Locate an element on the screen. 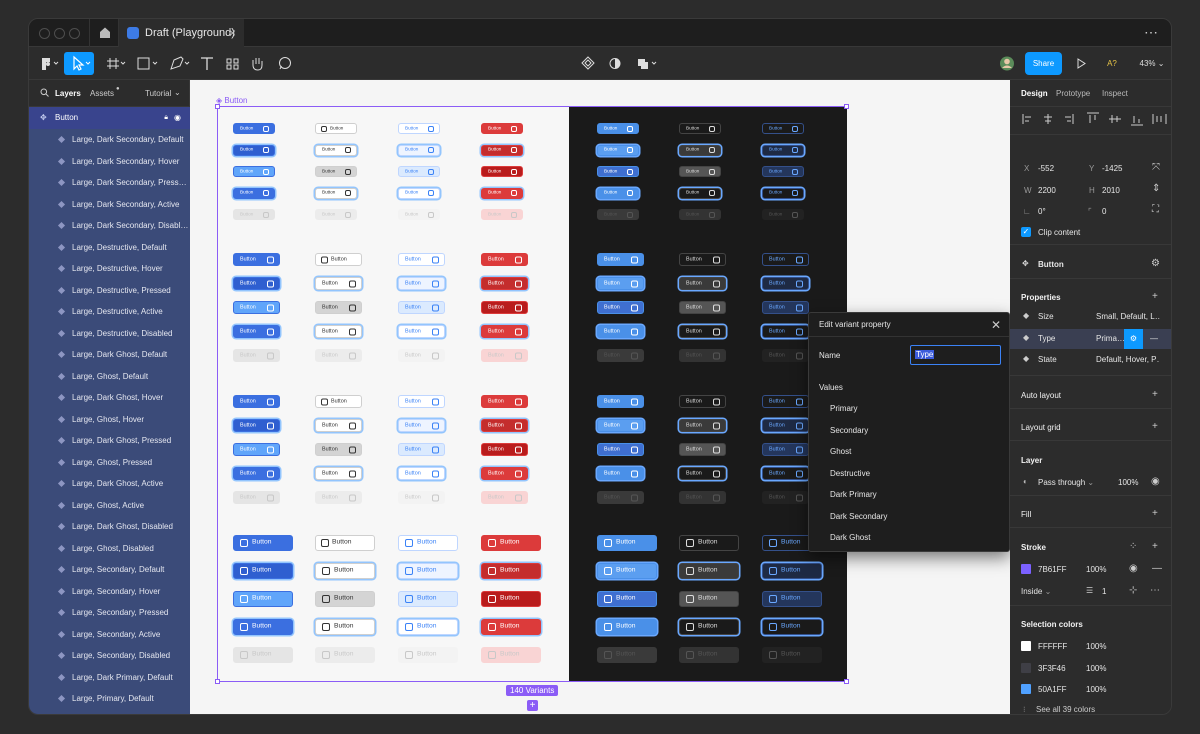  shape-tool-icon is located at coordinates (146, 63).